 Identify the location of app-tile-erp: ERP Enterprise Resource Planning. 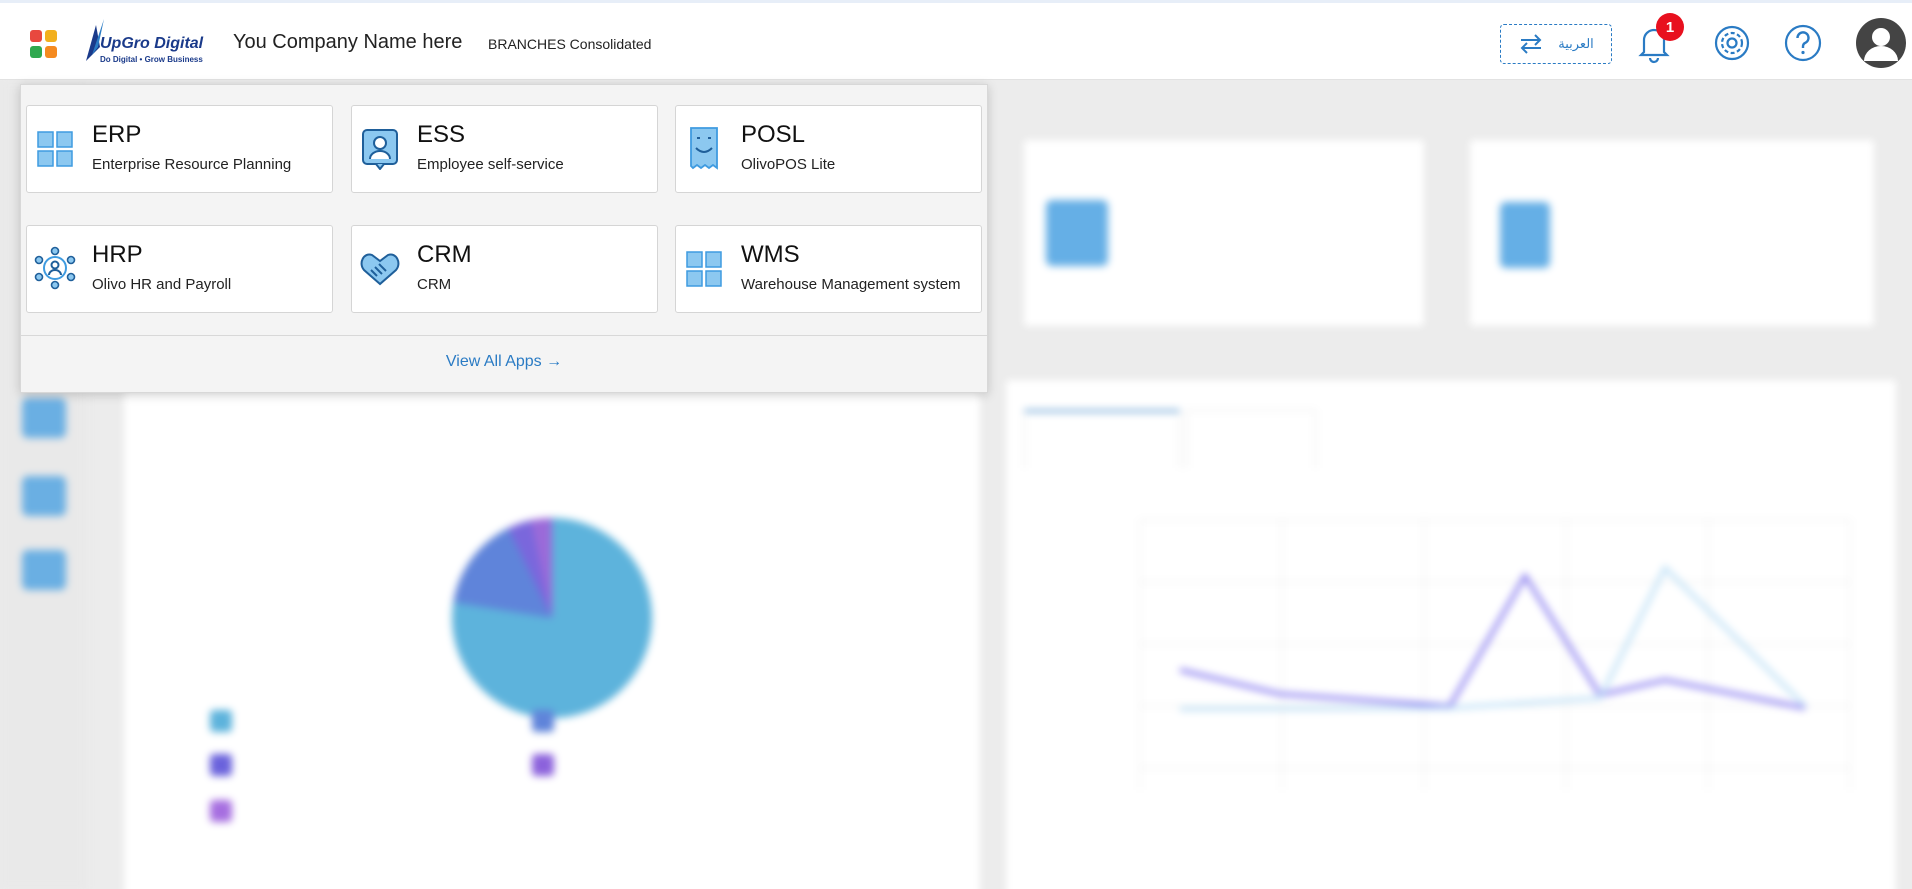
(179, 149).